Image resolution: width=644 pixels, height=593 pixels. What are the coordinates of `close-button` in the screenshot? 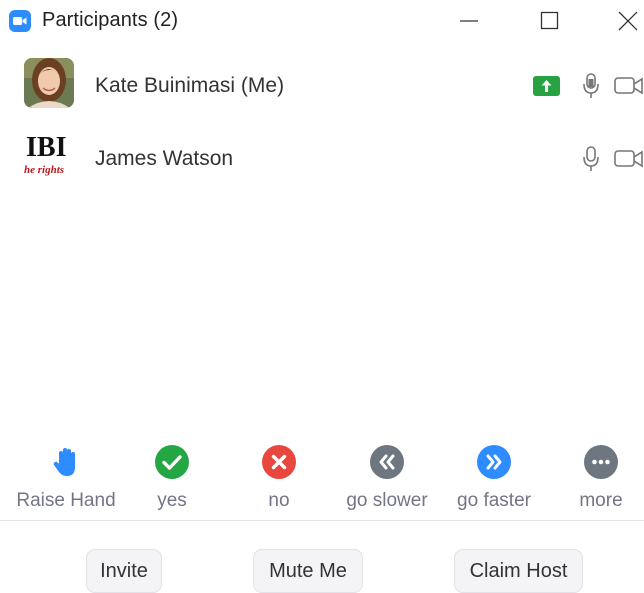 It's located at (627, 21).